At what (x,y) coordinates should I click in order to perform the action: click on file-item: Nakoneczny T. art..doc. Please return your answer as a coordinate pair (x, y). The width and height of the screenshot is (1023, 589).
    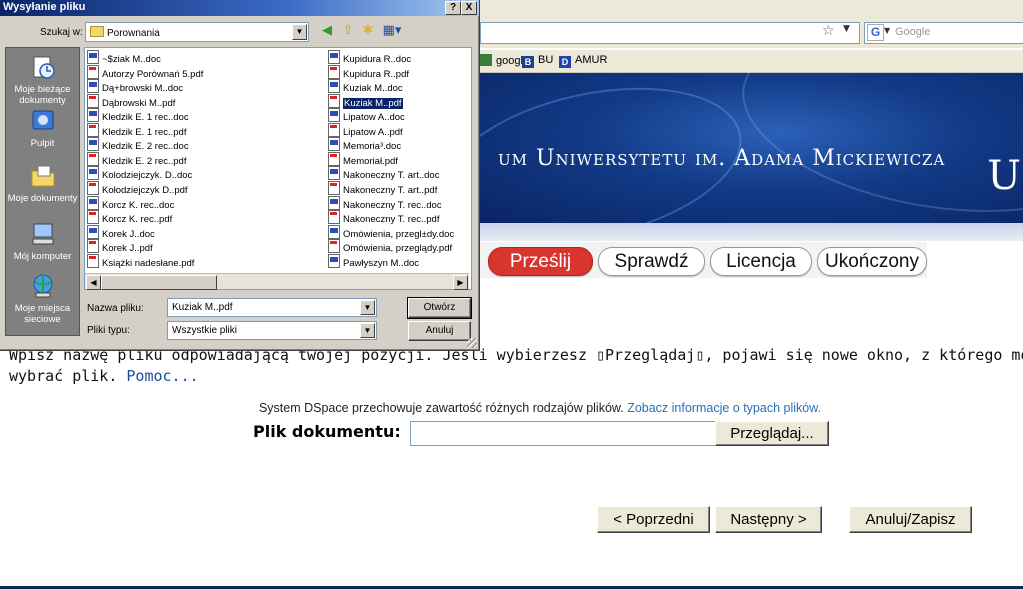
    Looking at the image, I should click on (384, 174).